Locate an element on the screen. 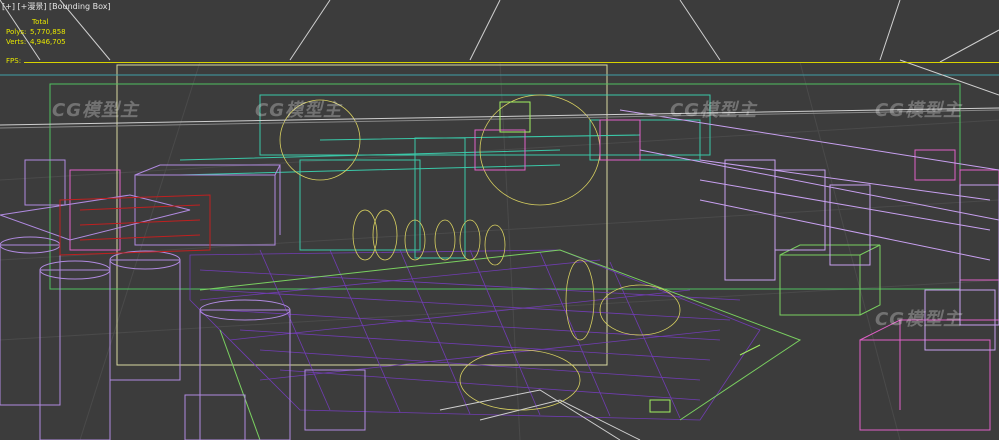 Image resolution: width=999 pixels, height=440 pixels. stats-verts-row: Verts: 4,946,705 is located at coordinates (36, 42).